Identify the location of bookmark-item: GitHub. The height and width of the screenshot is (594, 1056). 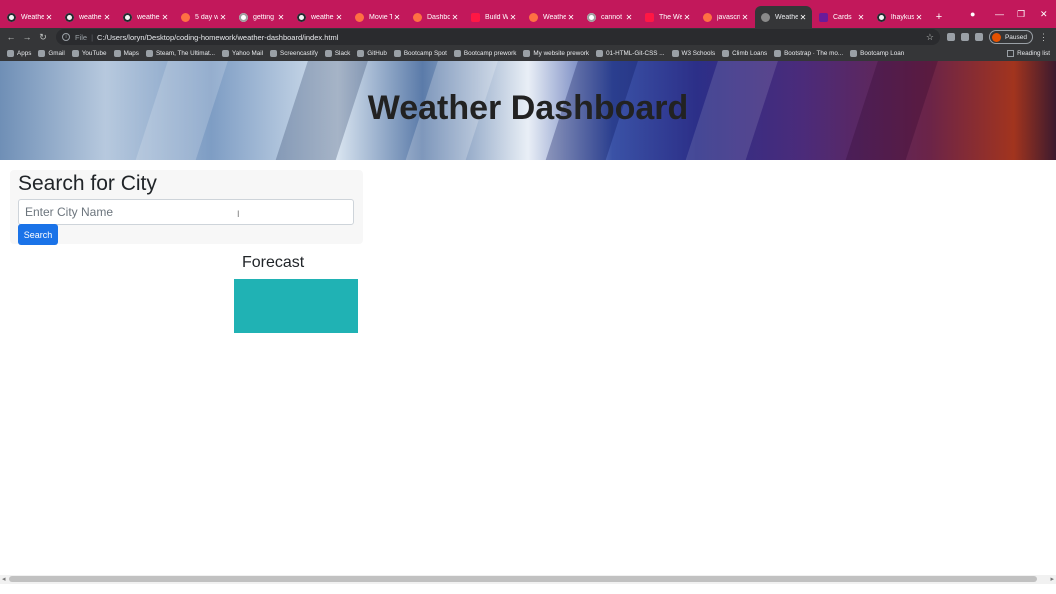
(372, 53).